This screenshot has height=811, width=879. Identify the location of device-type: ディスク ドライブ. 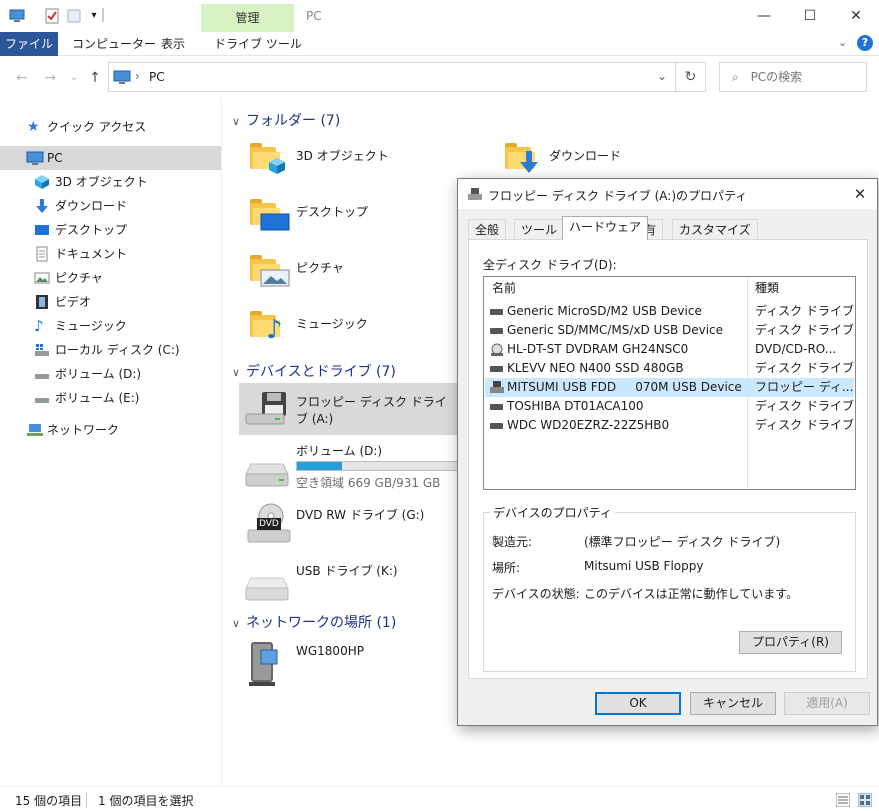
(804, 425).